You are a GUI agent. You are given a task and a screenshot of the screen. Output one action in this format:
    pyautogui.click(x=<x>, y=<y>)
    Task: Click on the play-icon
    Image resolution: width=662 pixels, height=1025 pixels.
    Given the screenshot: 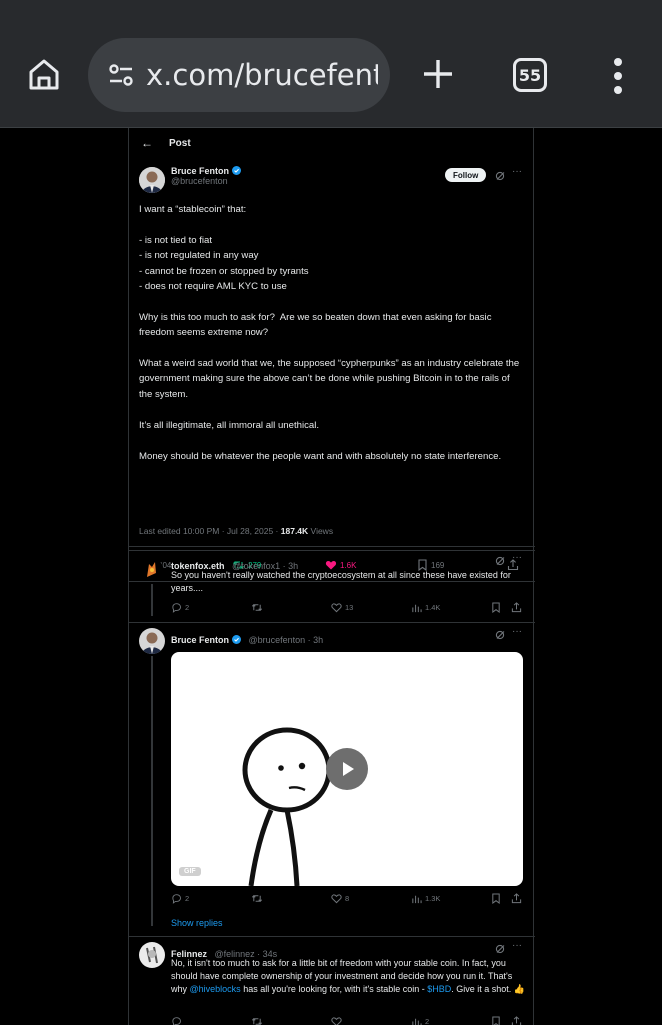 What is the action you would take?
    pyautogui.click(x=347, y=769)
    